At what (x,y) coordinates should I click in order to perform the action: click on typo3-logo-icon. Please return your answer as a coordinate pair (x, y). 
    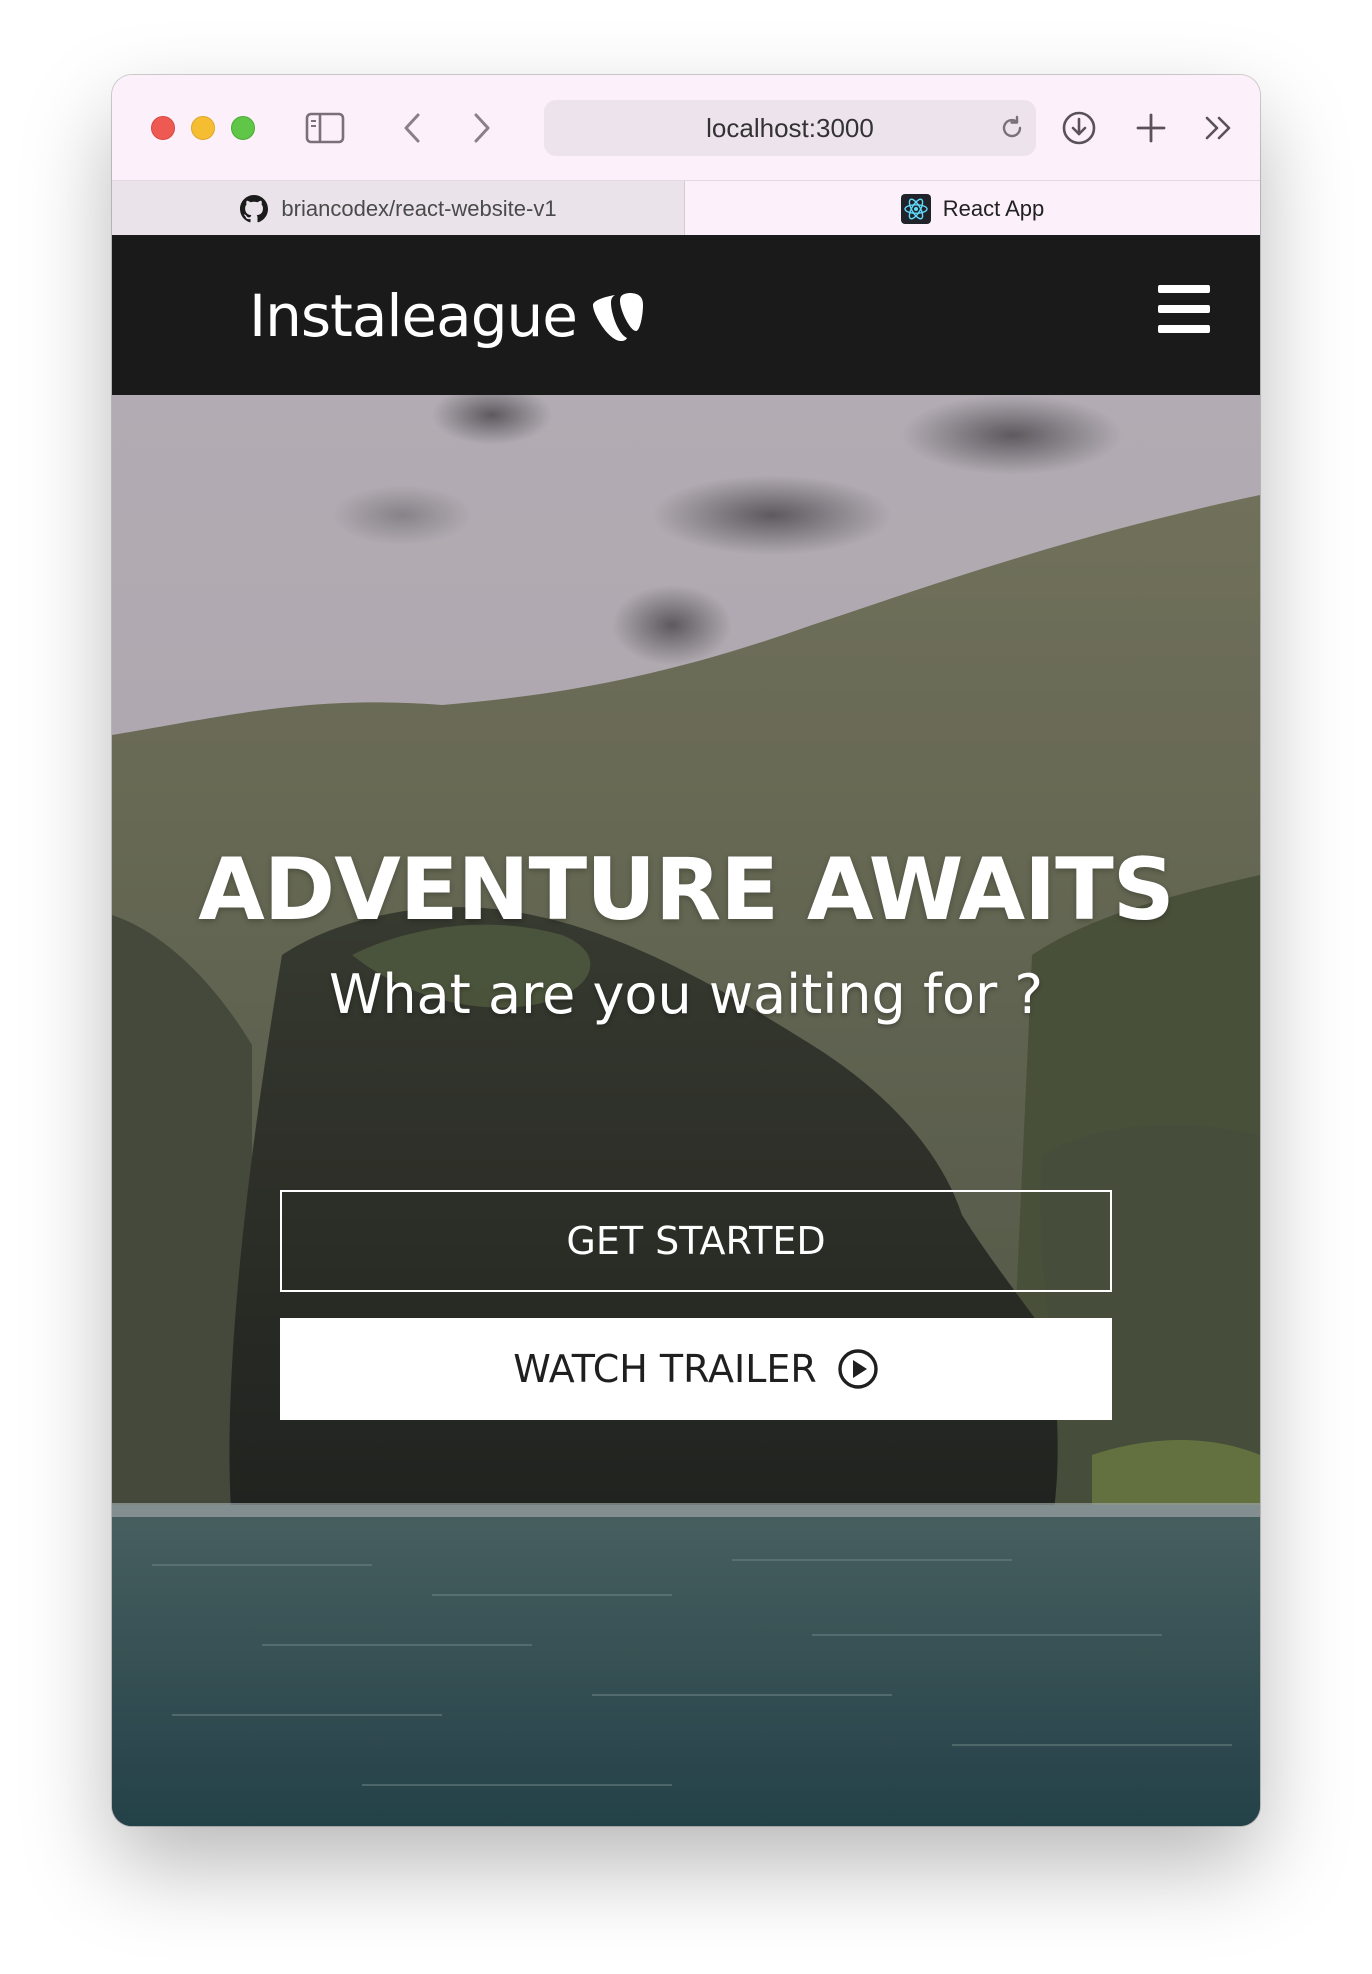
    Looking at the image, I should click on (617, 316).